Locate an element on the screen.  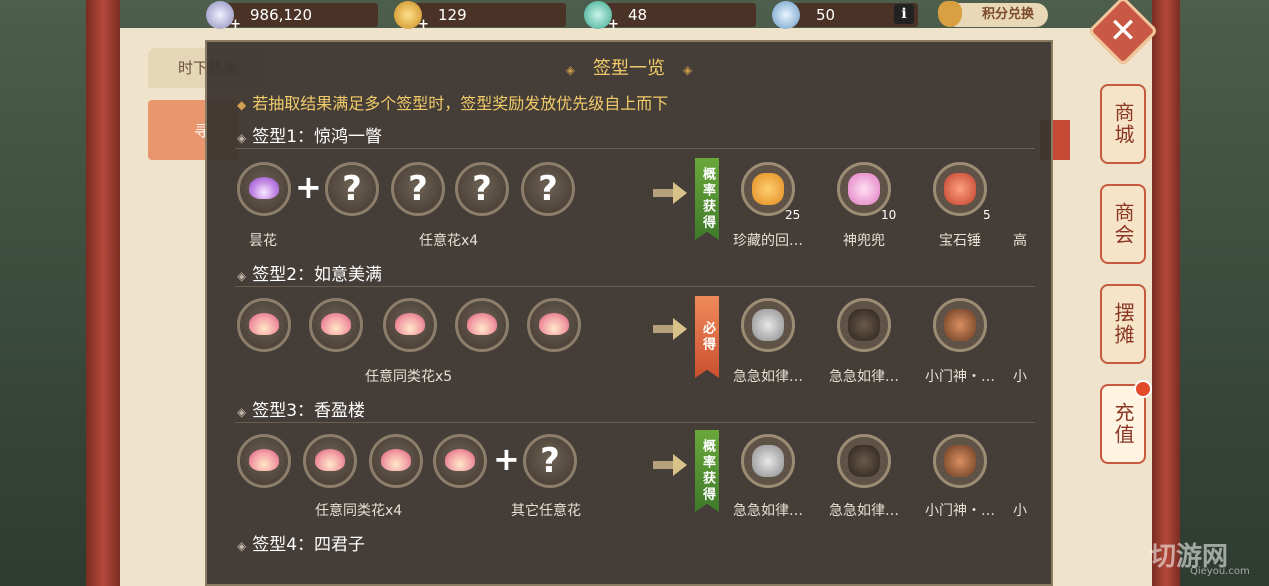
jade-resource: + 48 is located at coordinates (670, 16).